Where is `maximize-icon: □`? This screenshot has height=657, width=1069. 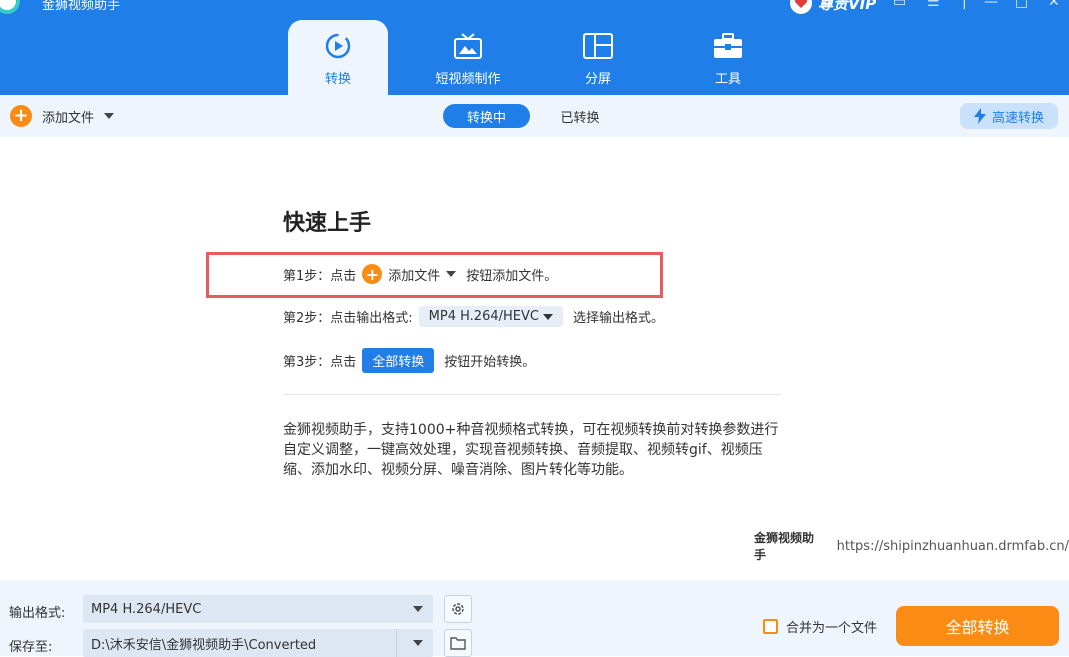 maximize-icon: □ is located at coordinates (1021, 5).